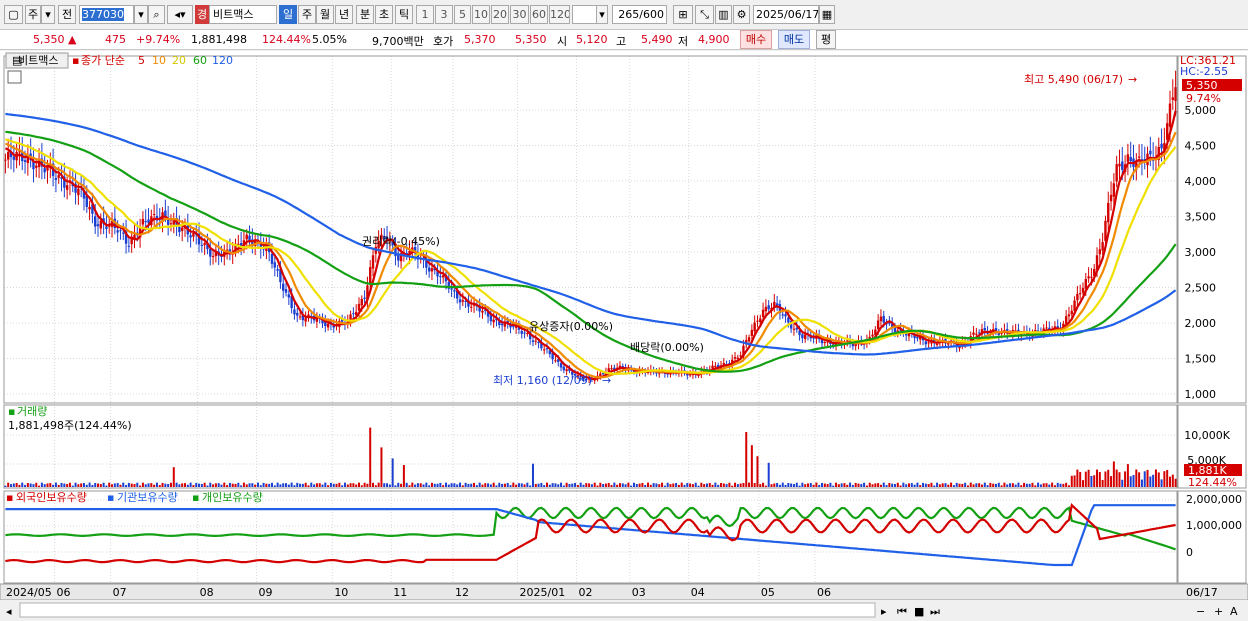  What do you see at coordinates (462, 592) in the screenshot?
I see `x-label-7: 12` at bounding box center [462, 592].